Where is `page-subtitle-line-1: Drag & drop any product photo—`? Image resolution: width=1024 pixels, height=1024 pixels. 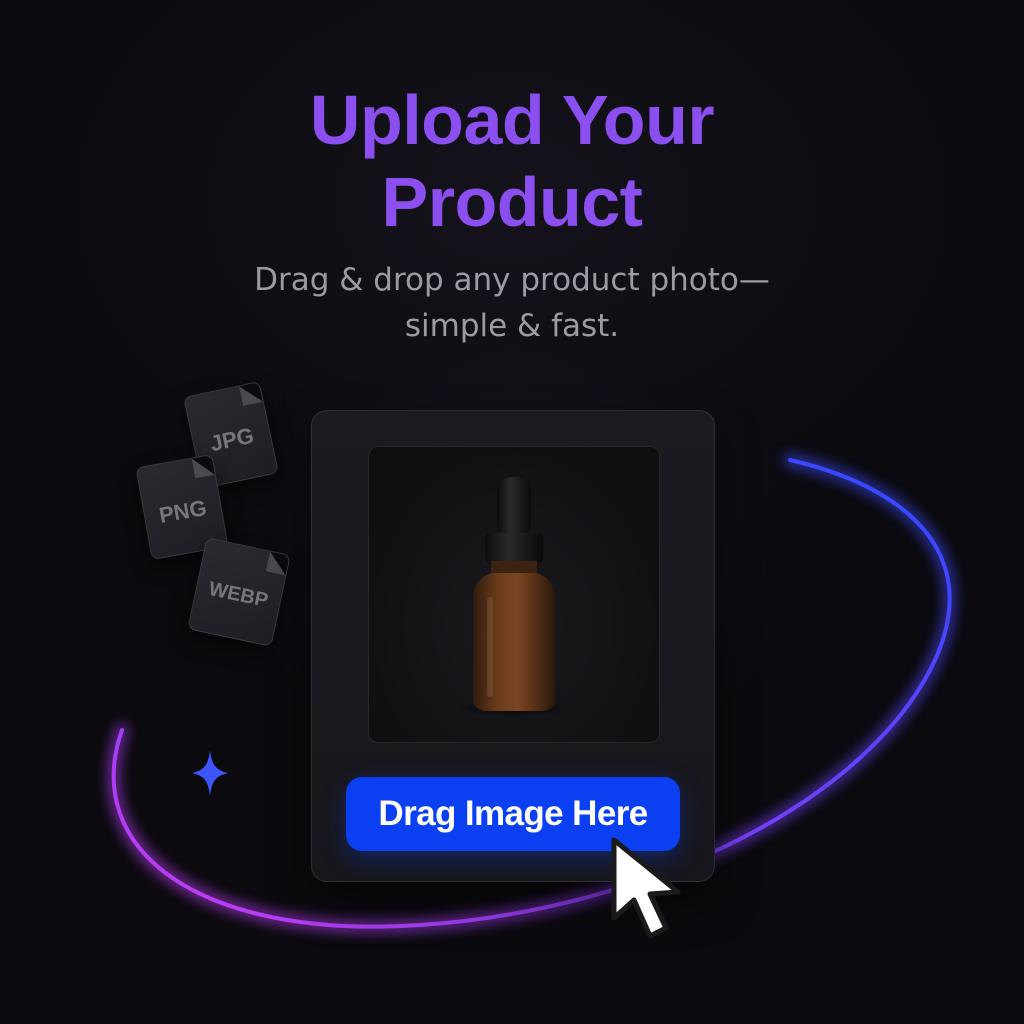 page-subtitle-line-1: Drag & drop any product photo— is located at coordinates (512, 280).